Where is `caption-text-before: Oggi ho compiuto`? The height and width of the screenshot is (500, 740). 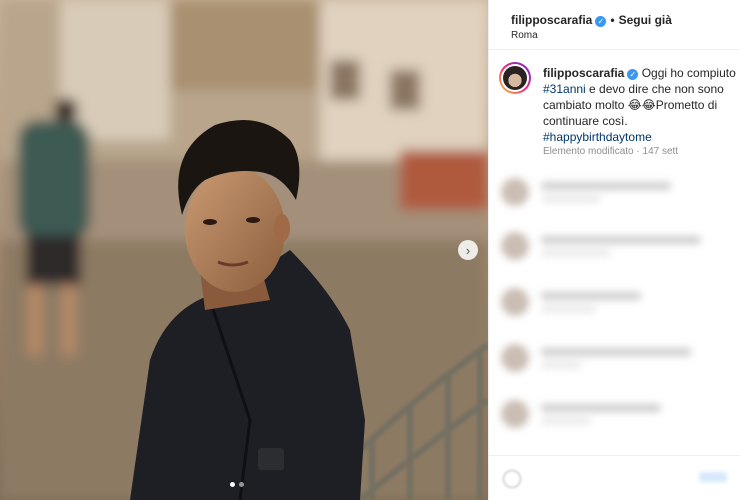
caption-text-before: Oggi ho compiuto is located at coordinates (687, 73).